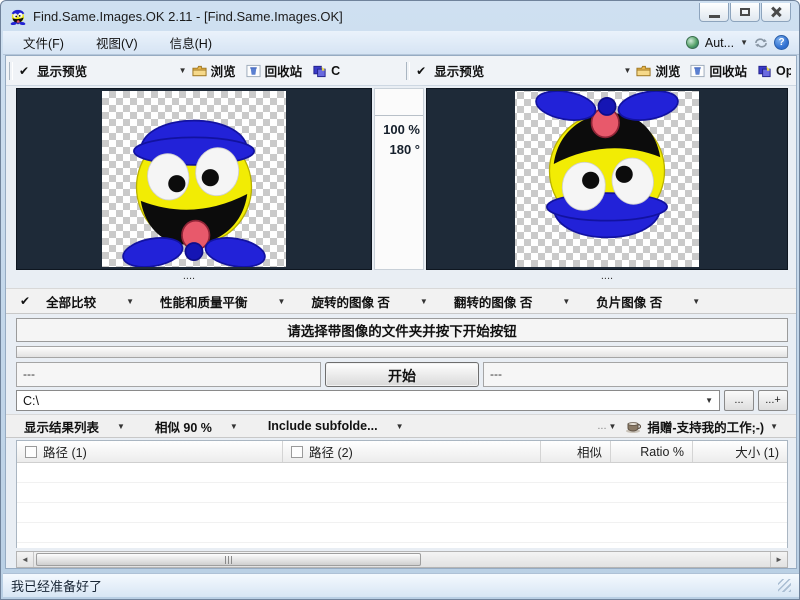 This screenshot has width=800, height=600. I want to click on horizontal-scrollbar: ◄ ►, so click(402, 559).